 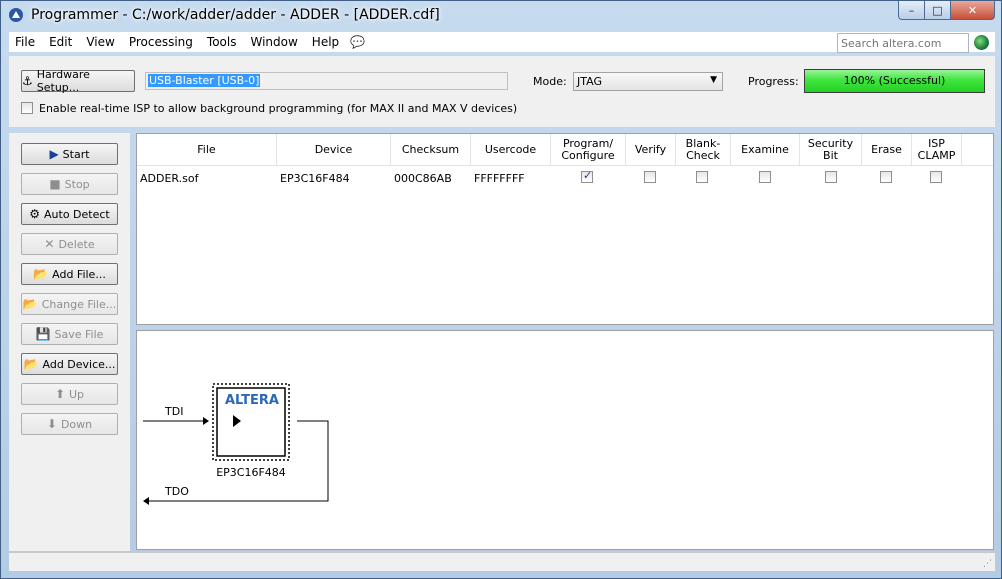 What do you see at coordinates (54, 154) in the screenshot?
I see `start-icon: ▶` at bounding box center [54, 154].